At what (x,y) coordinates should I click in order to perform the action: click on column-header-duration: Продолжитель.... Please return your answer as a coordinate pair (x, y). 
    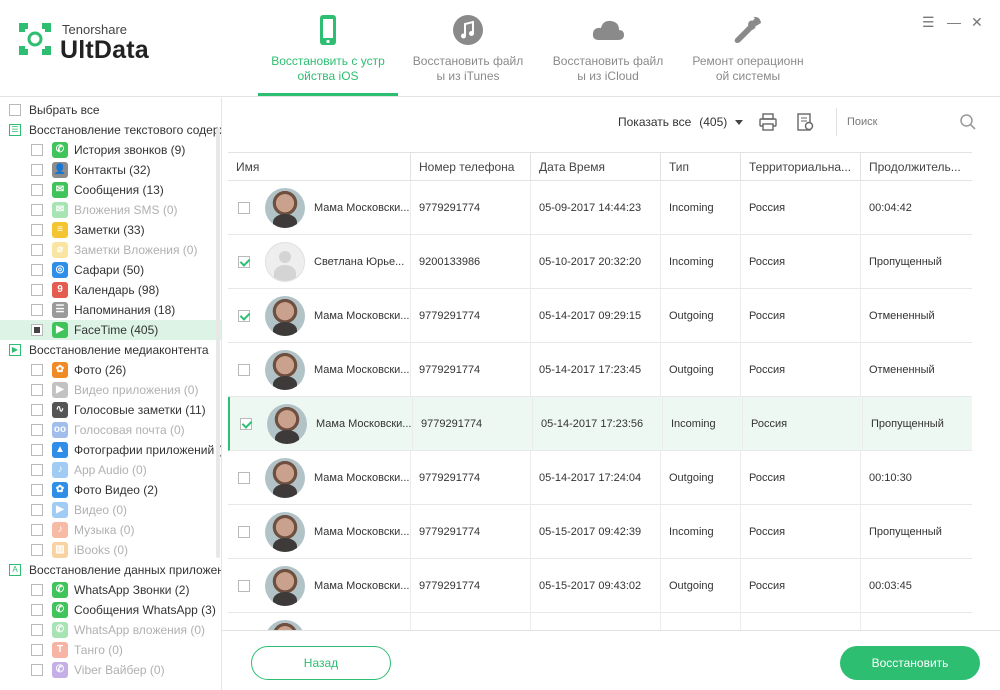
    Looking at the image, I should click on (916, 167).